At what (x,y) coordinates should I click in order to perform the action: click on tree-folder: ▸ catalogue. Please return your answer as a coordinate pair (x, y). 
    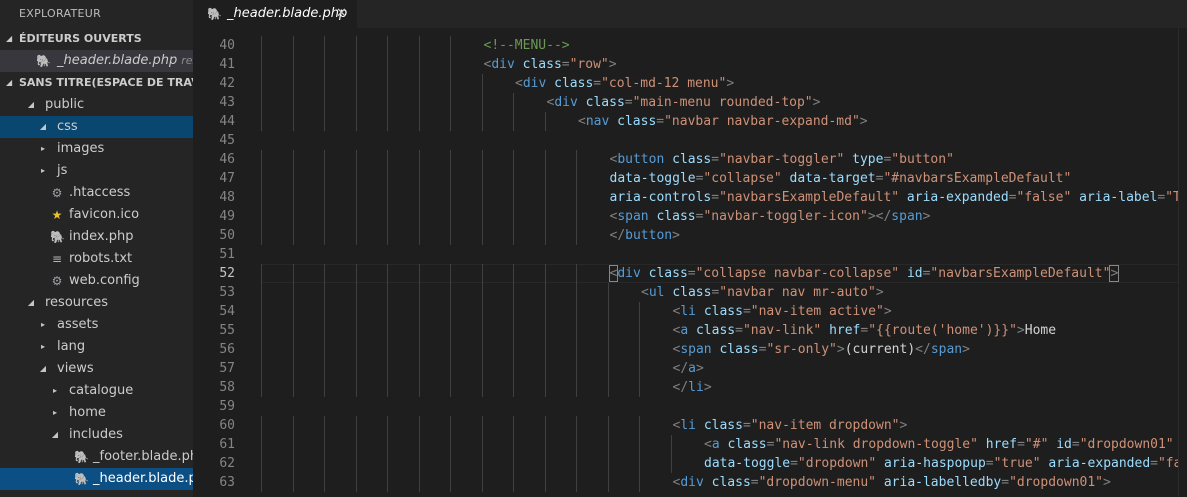
    Looking at the image, I should click on (96, 391).